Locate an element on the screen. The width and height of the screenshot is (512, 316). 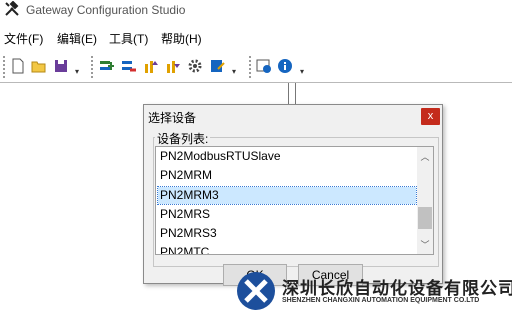
company-name-cn: 深圳长欣自动化设备有限公司 is located at coordinates (397, 288).